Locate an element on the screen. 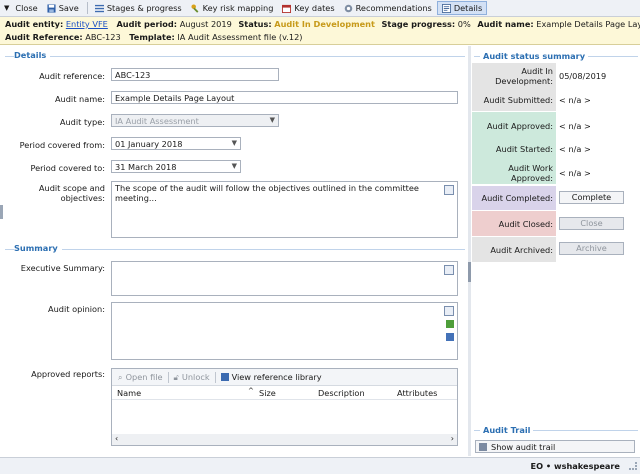 The height and width of the screenshot is (474, 640). ref-label: Audit Reference: is located at coordinates (44, 37).